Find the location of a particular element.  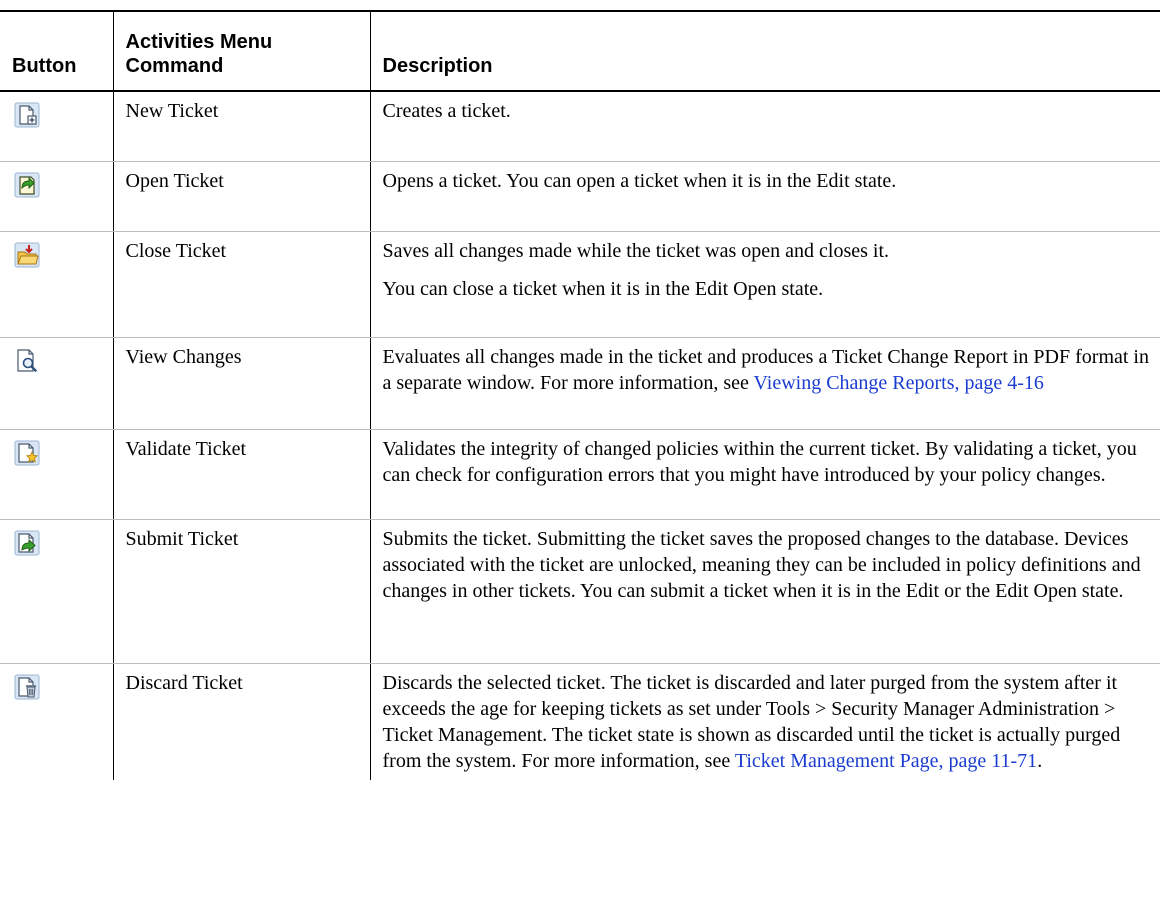

table-row: New Ticket Creates a ticket. is located at coordinates (580, 126).